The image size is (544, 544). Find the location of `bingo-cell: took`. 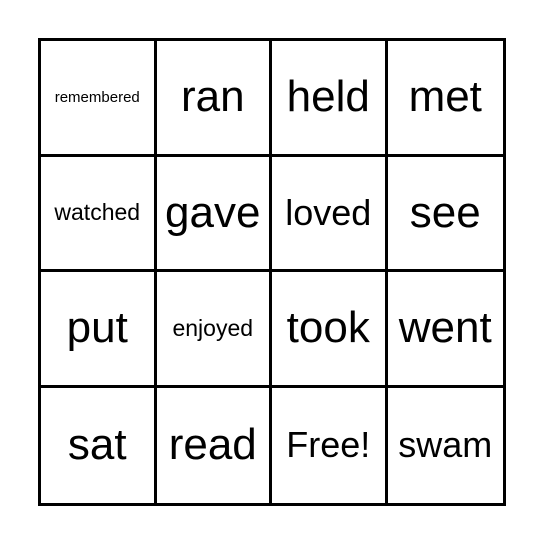

bingo-cell: took is located at coordinates (330, 330).